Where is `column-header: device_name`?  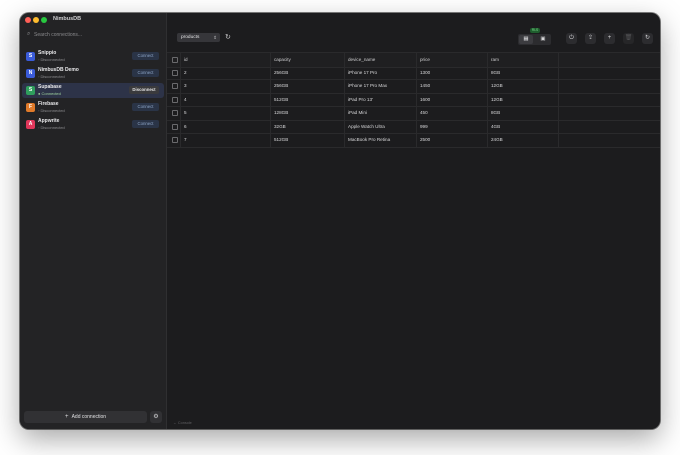
column-header: device_name is located at coordinates (381, 60).